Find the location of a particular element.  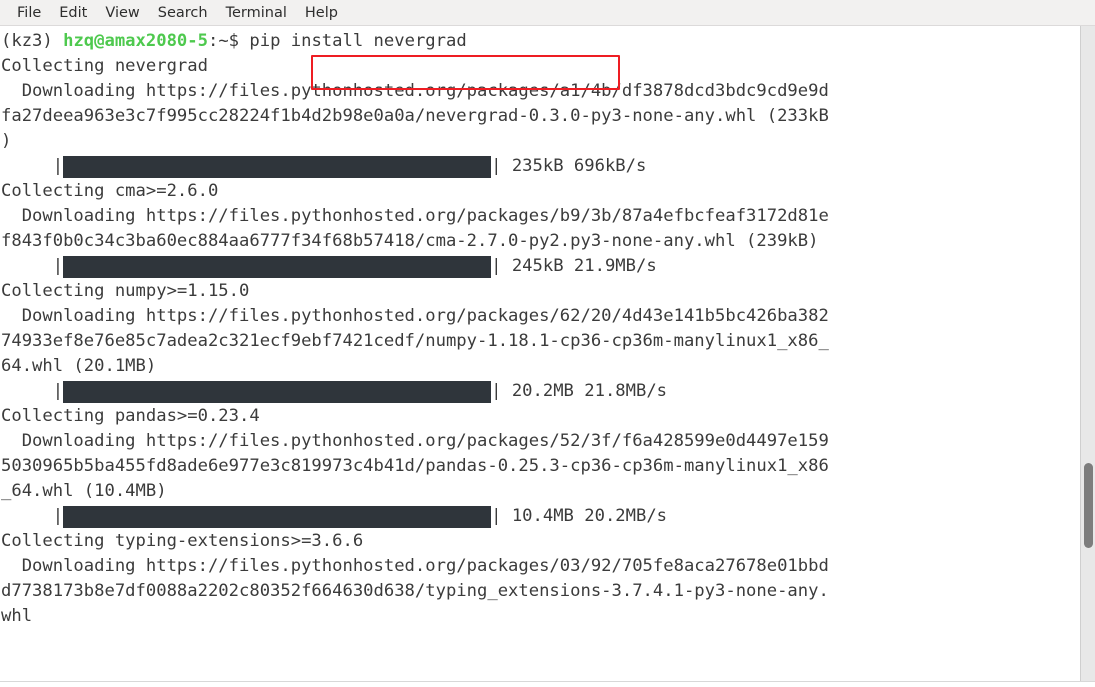

prompt-path: :~$ is located at coordinates (228, 41).